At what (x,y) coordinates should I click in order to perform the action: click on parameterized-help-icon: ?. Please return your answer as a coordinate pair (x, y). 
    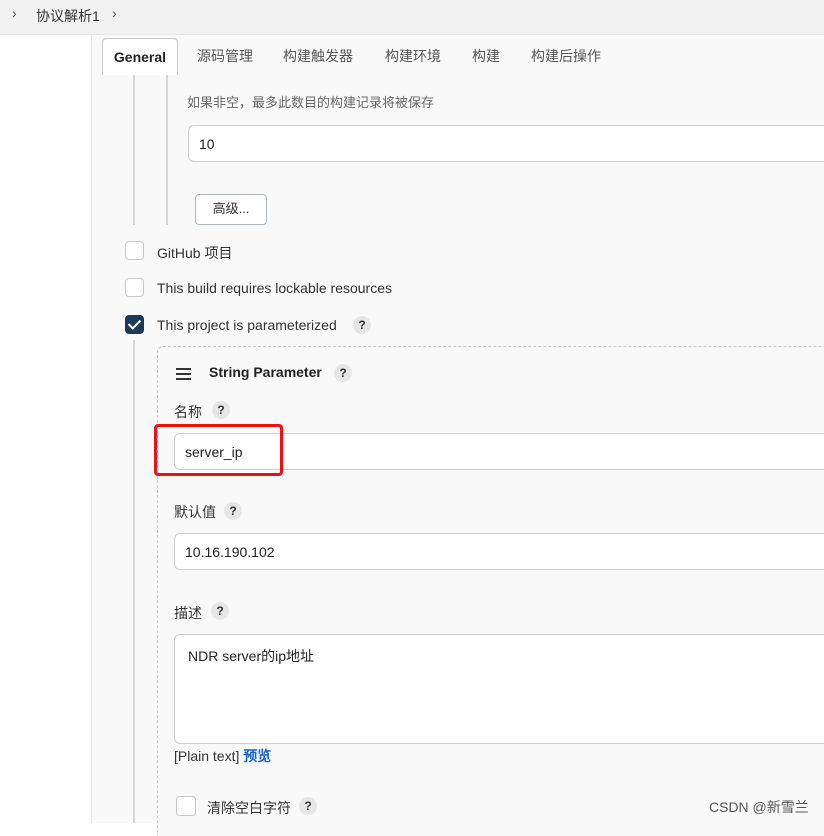
    Looking at the image, I should click on (362, 325).